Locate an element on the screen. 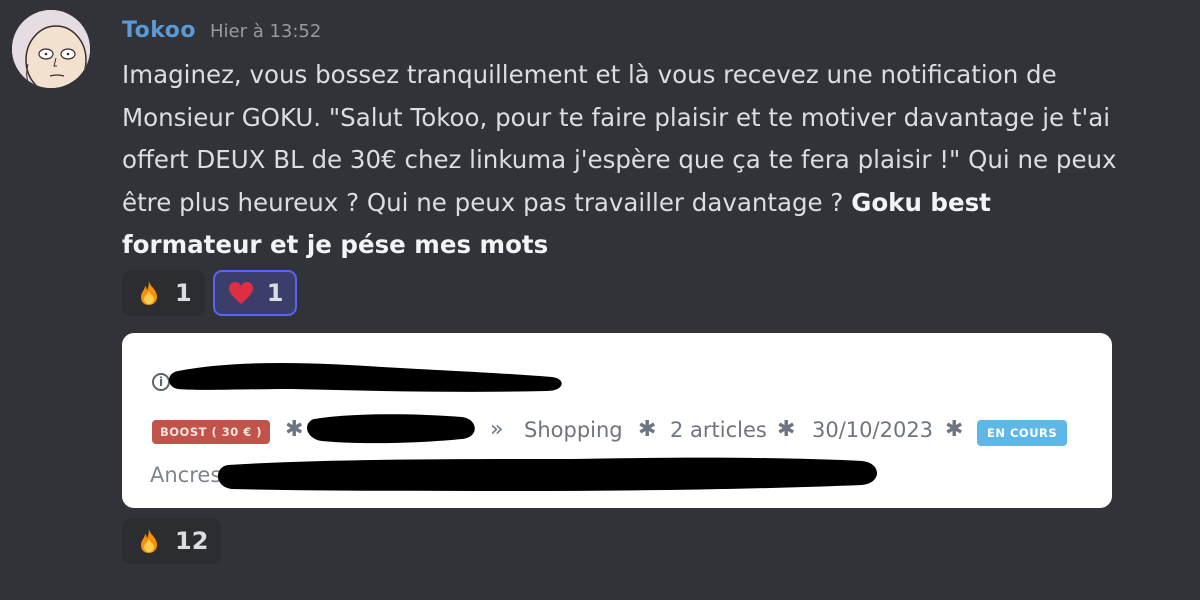  reaction-heart: 1 is located at coordinates (255, 293).